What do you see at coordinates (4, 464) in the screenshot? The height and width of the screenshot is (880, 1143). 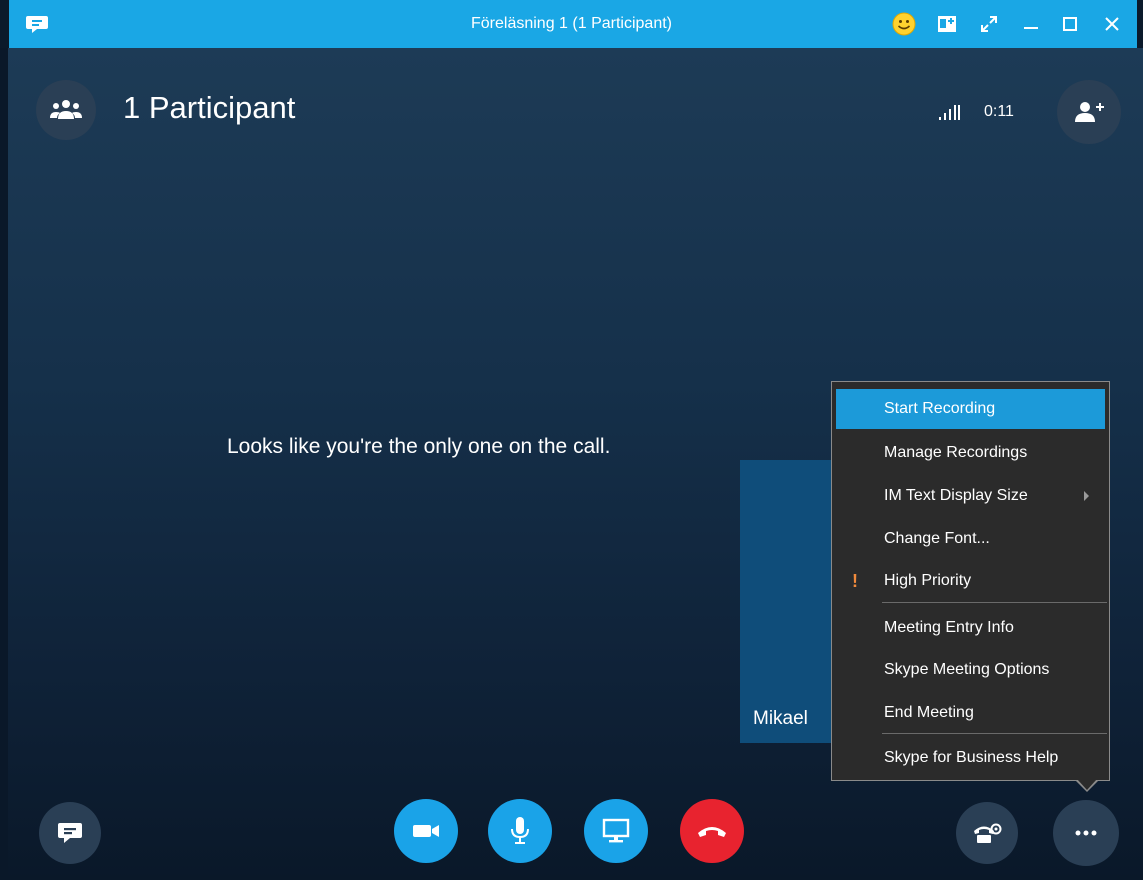 I see `window-edge` at bounding box center [4, 464].